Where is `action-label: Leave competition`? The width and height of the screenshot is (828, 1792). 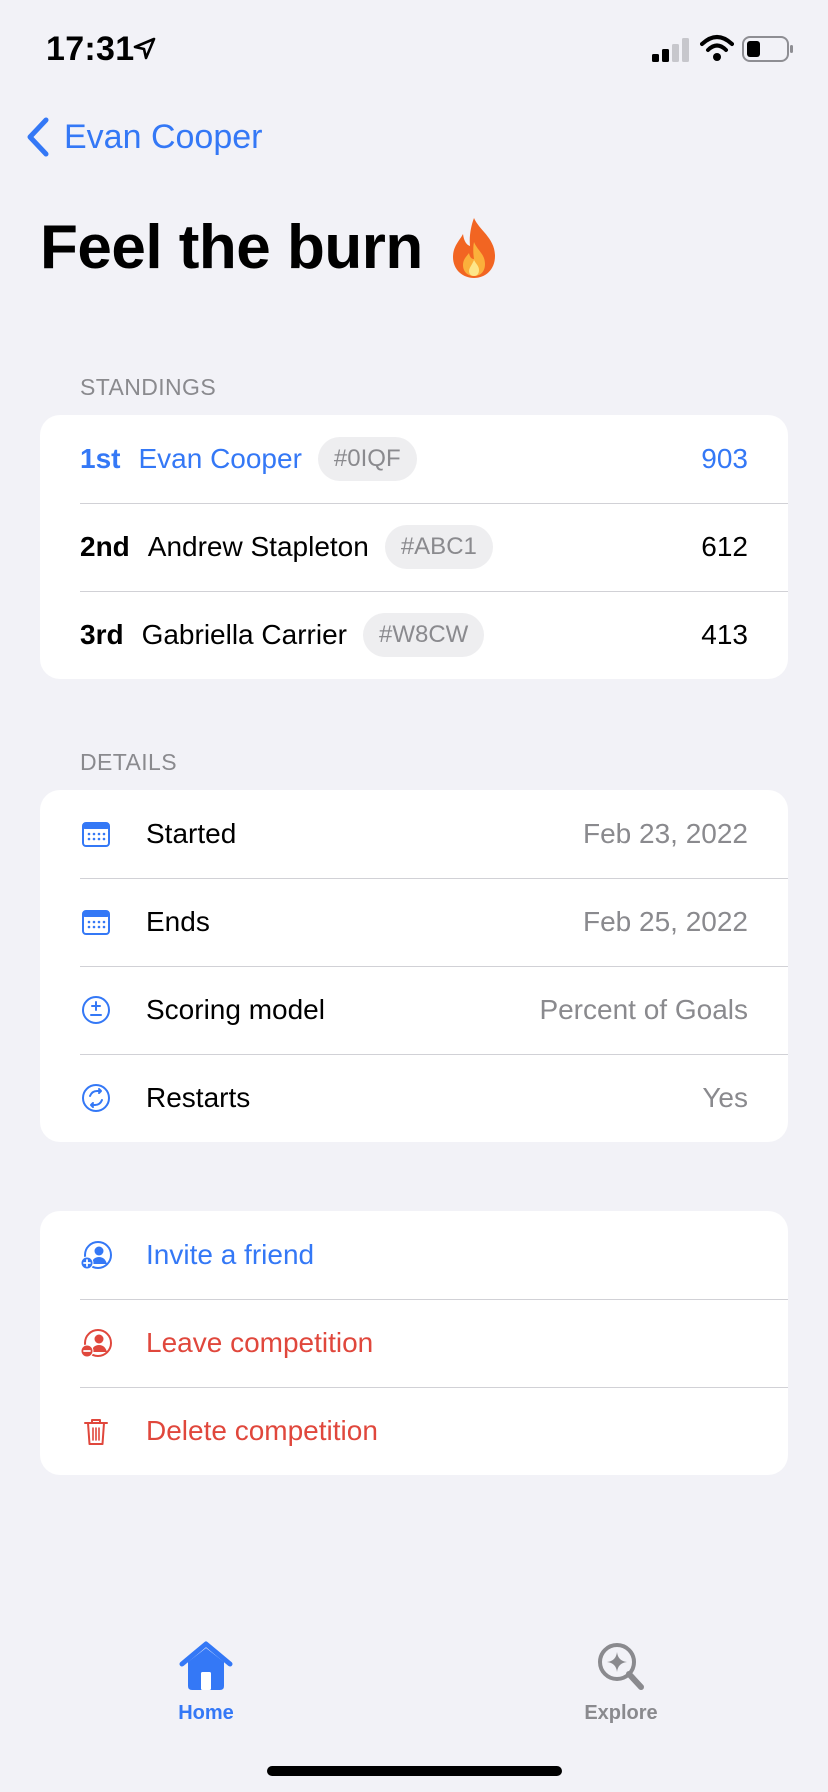 action-label: Leave competition is located at coordinates (260, 1342).